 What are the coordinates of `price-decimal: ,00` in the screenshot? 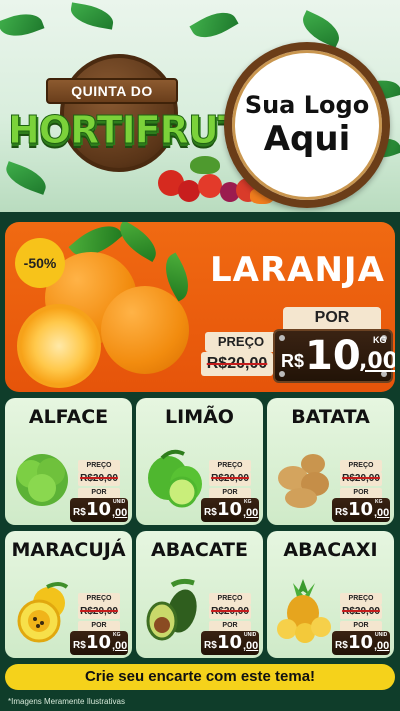 It's located at (377, 361).